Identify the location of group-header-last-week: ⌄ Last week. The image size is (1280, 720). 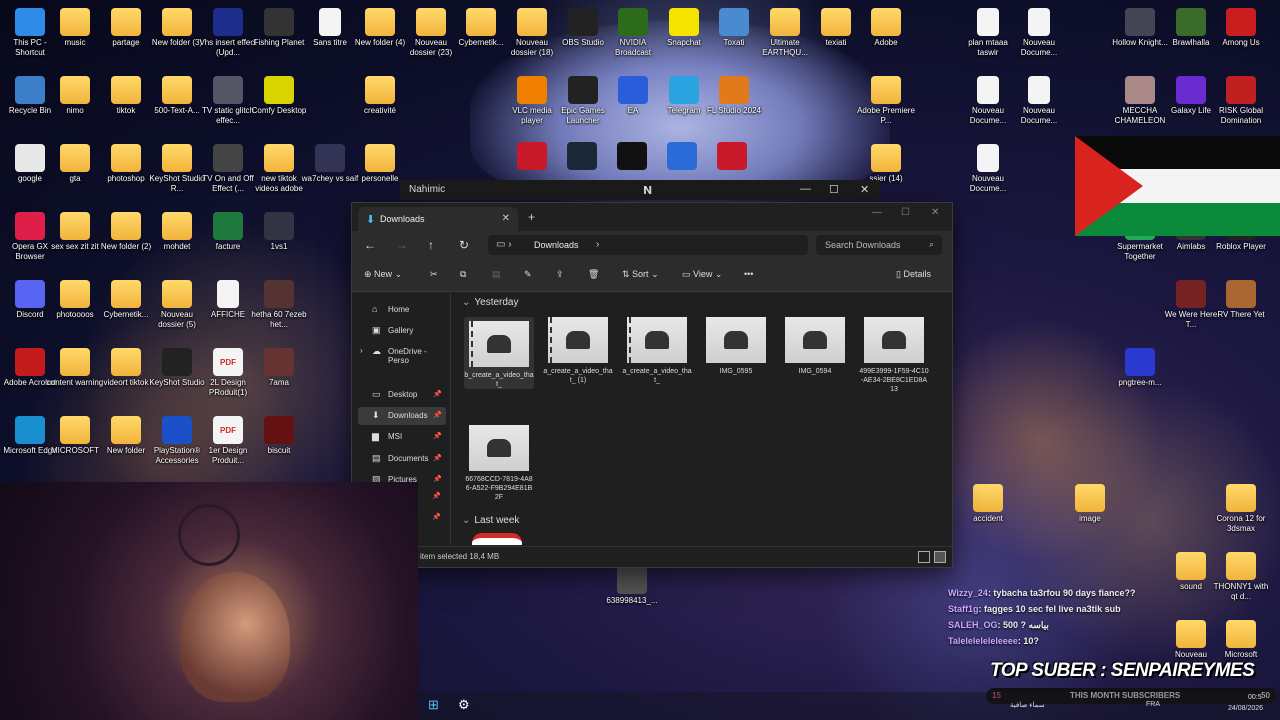
(490, 520).